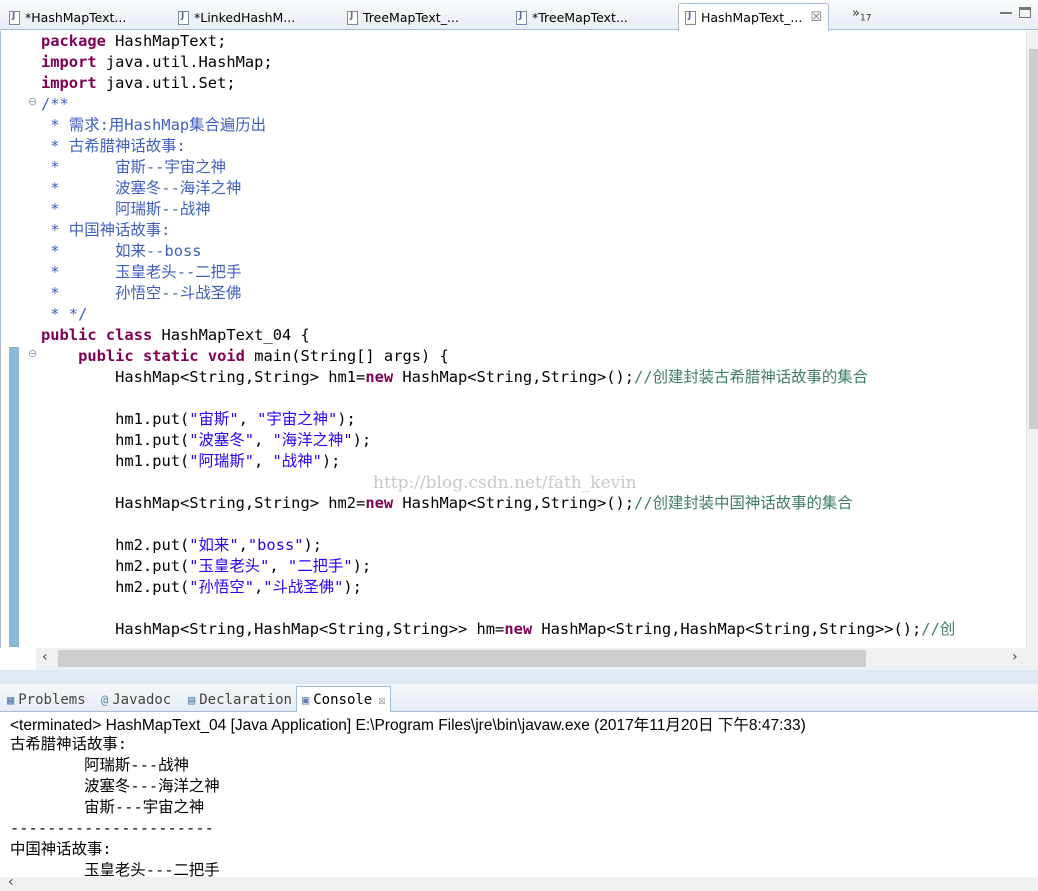  What do you see at coordinates (141, 272) in the screenshot?
I see `code-line: * 玉皇老头--二把手` at bounding box center [141, 272].